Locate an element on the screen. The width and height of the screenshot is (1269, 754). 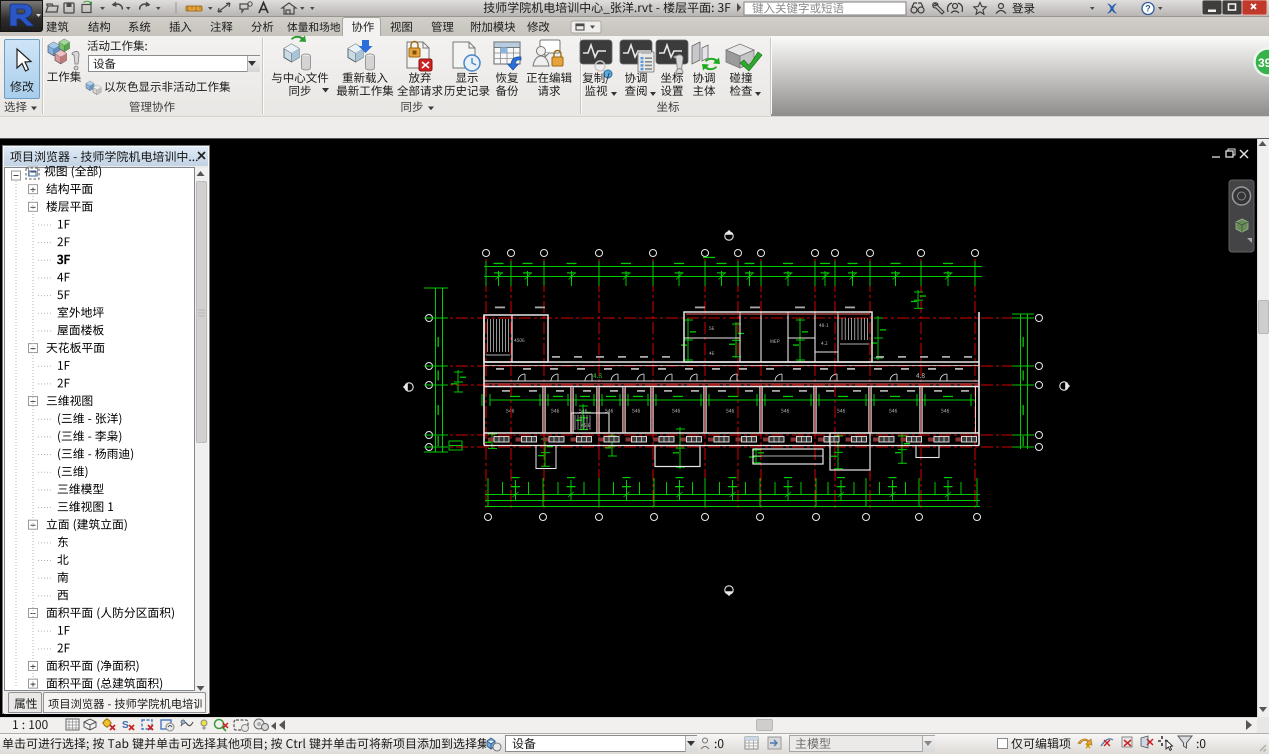
svg-text: 39 is located at coordinates (1263, 63).